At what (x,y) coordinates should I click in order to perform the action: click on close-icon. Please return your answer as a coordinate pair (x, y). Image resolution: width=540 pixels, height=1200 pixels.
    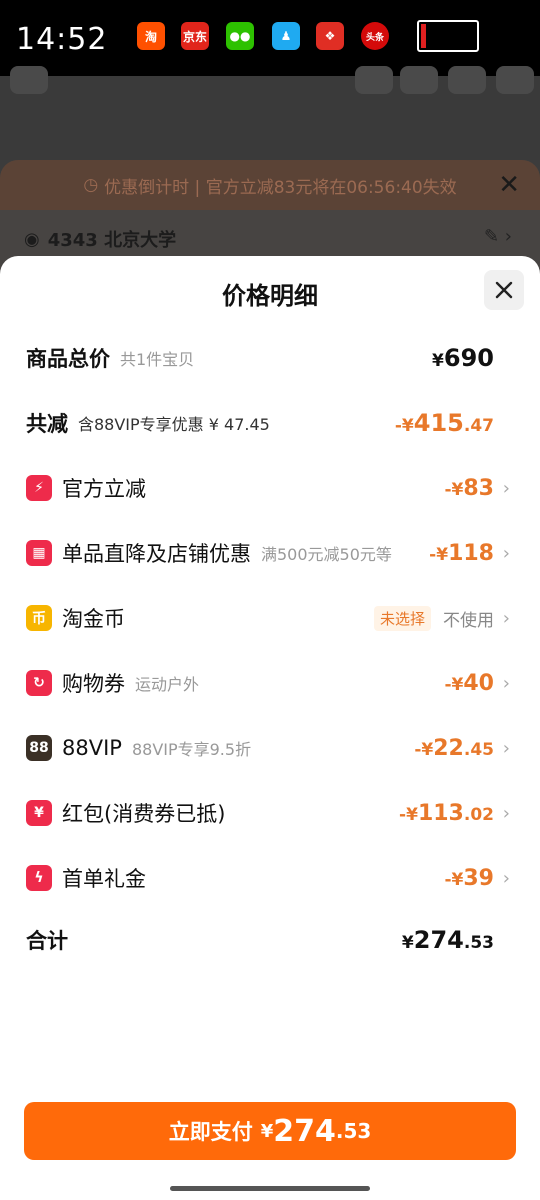
    Looking at the image, I should click on (504, 290).